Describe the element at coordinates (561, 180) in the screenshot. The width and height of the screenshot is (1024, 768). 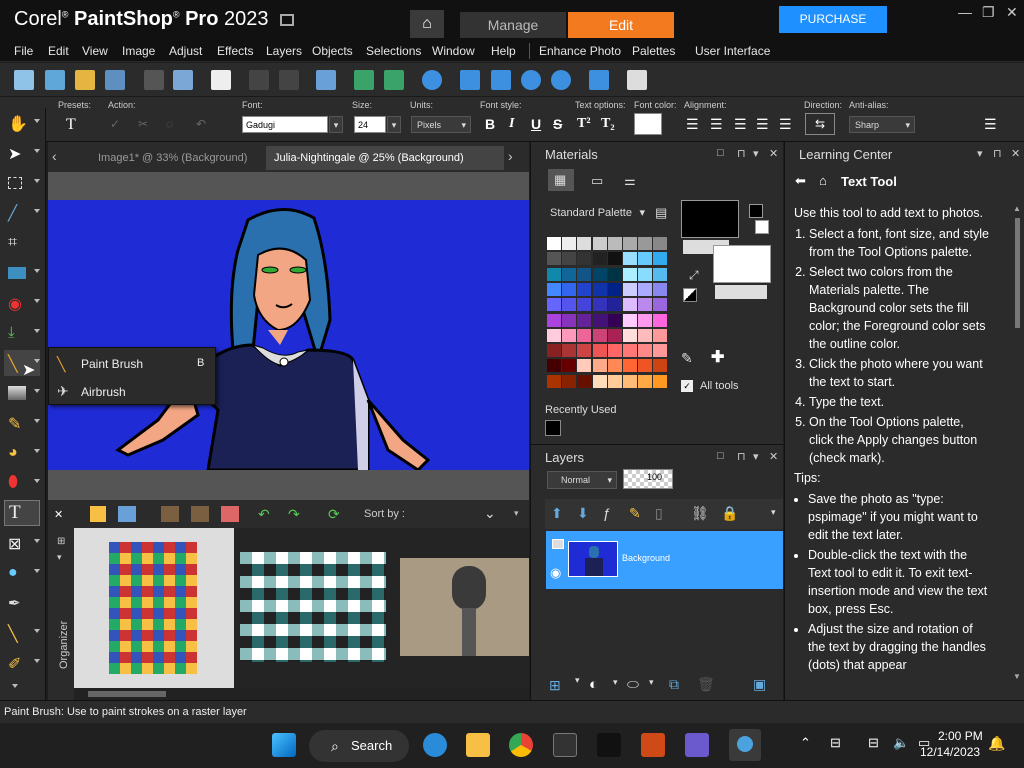
I see `frame-tab: ▦` at that location.